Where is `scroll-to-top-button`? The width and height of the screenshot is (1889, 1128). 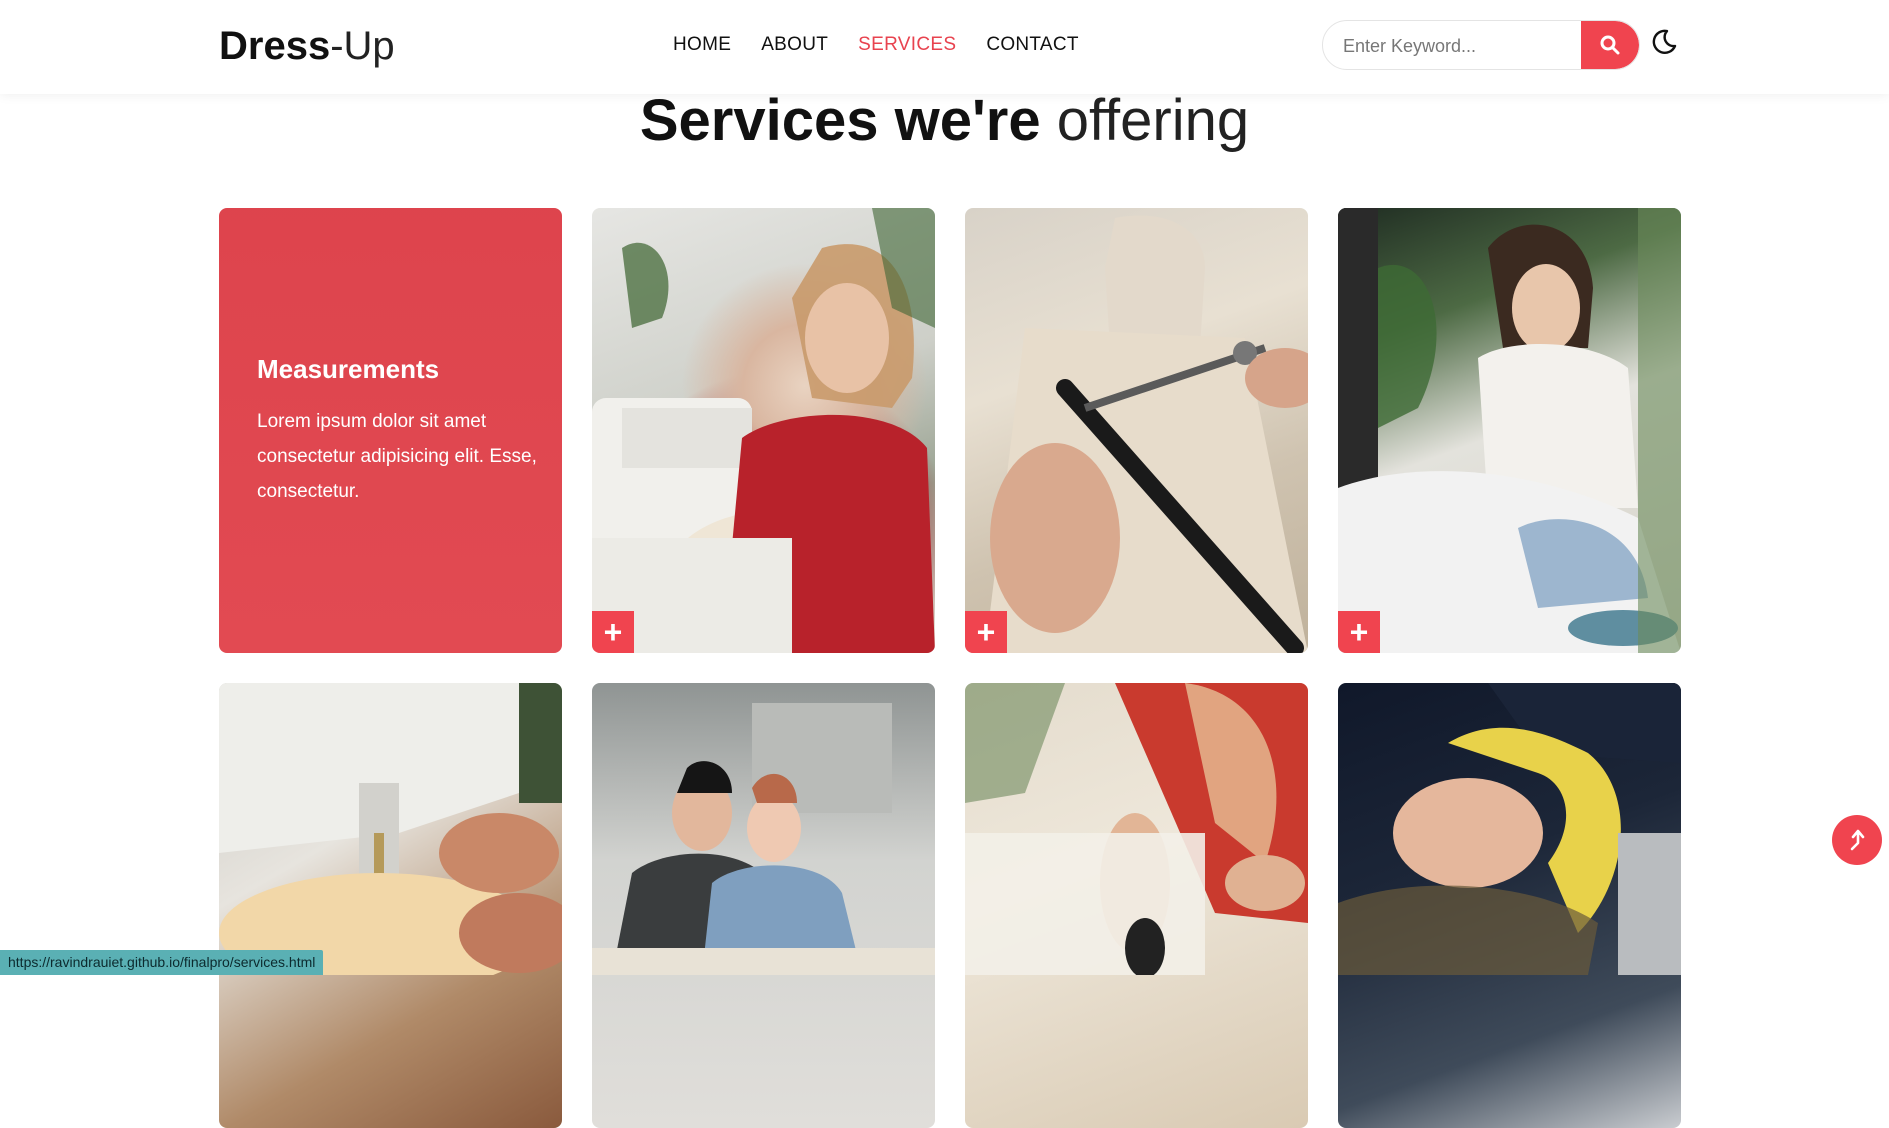
scroll-to-top-button is located at coordinates (1857, 840).